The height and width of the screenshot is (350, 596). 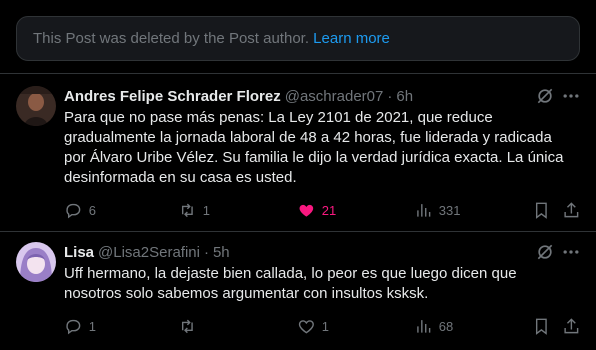 What do you see at coordinates (172, 96) in the screenshot?
I see `author-name: Andres Felipe Schrader Florez` at bounding box center [172, 96].